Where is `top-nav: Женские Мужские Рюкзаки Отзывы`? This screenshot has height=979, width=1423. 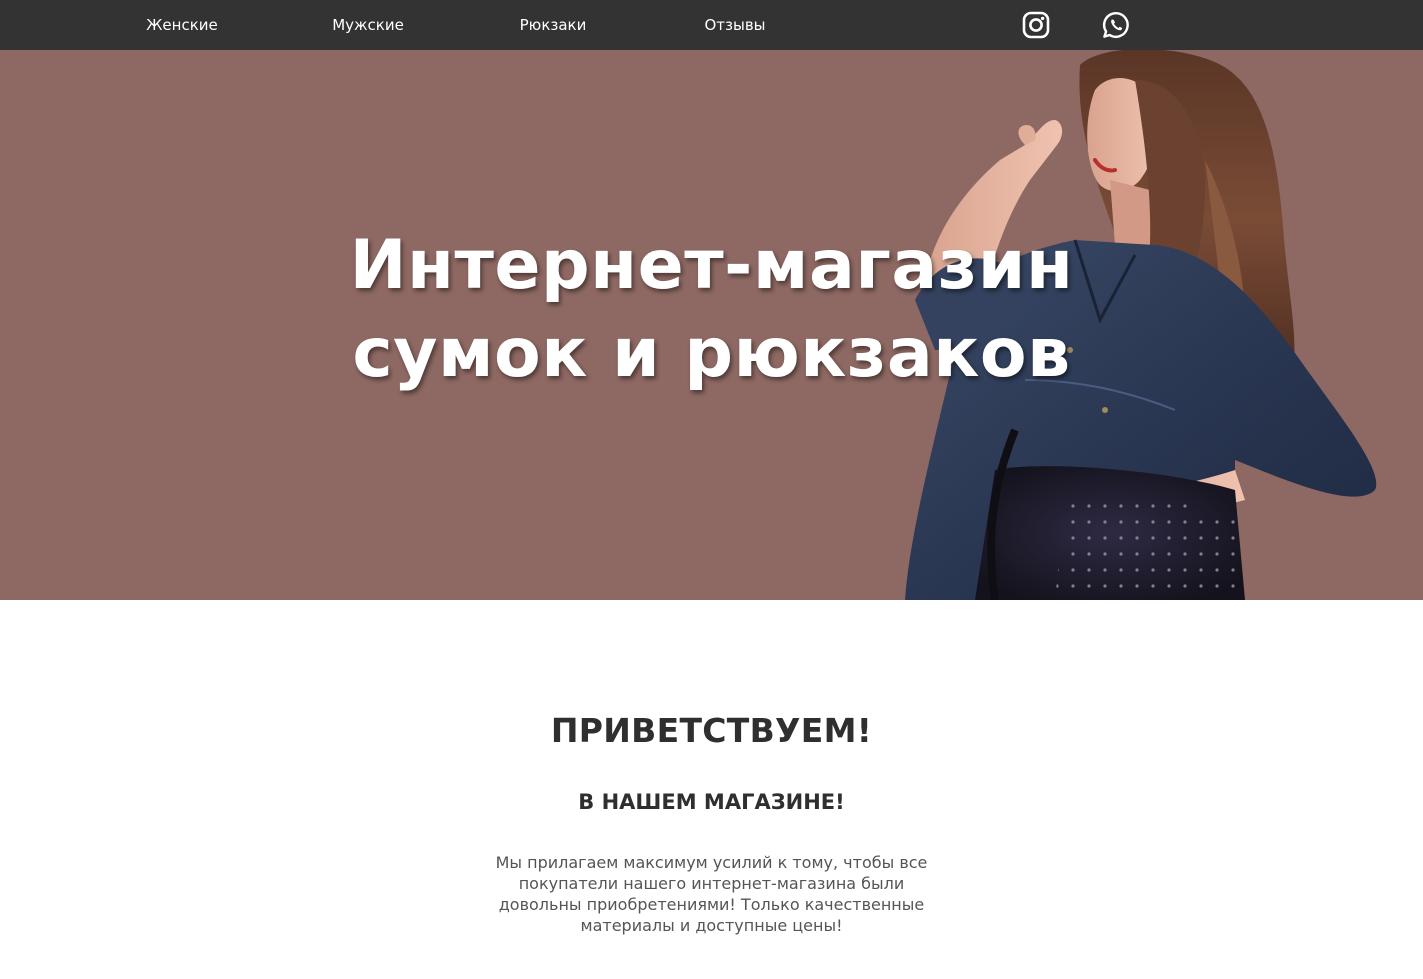
top-nav: Женские Мужские Рюкзаки Отзывы is located at coordinates (711, 25).